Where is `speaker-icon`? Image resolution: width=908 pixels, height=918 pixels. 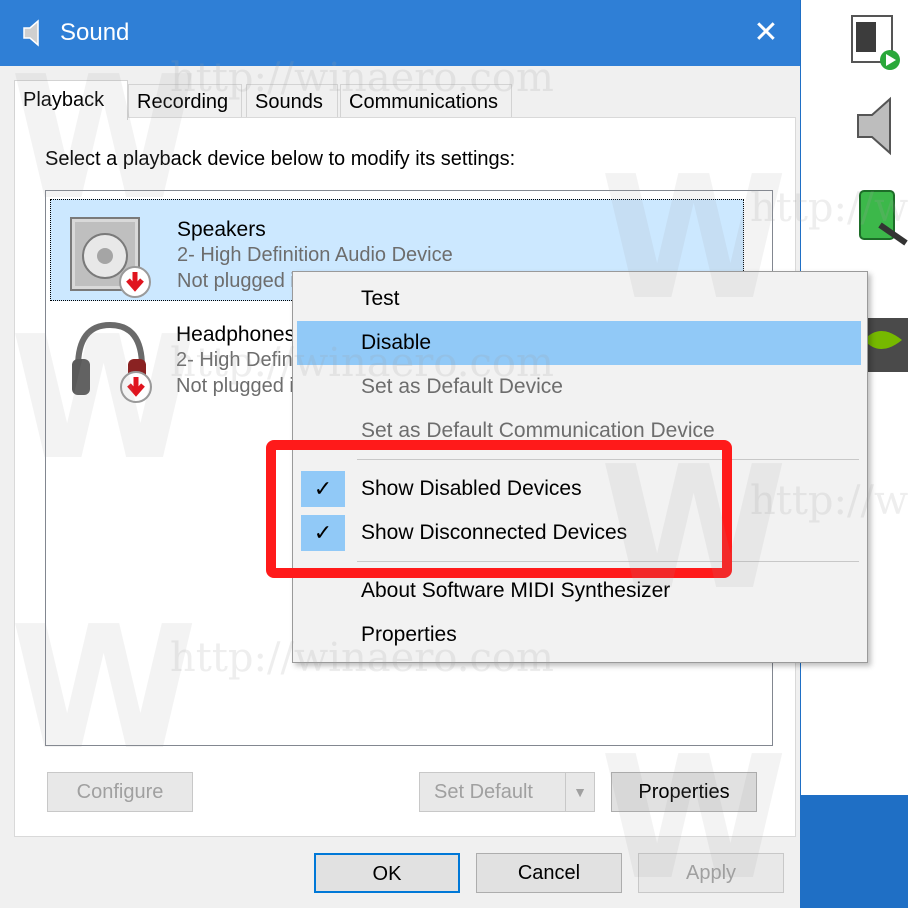 speaker-icon is located at coordinates (110, 257).